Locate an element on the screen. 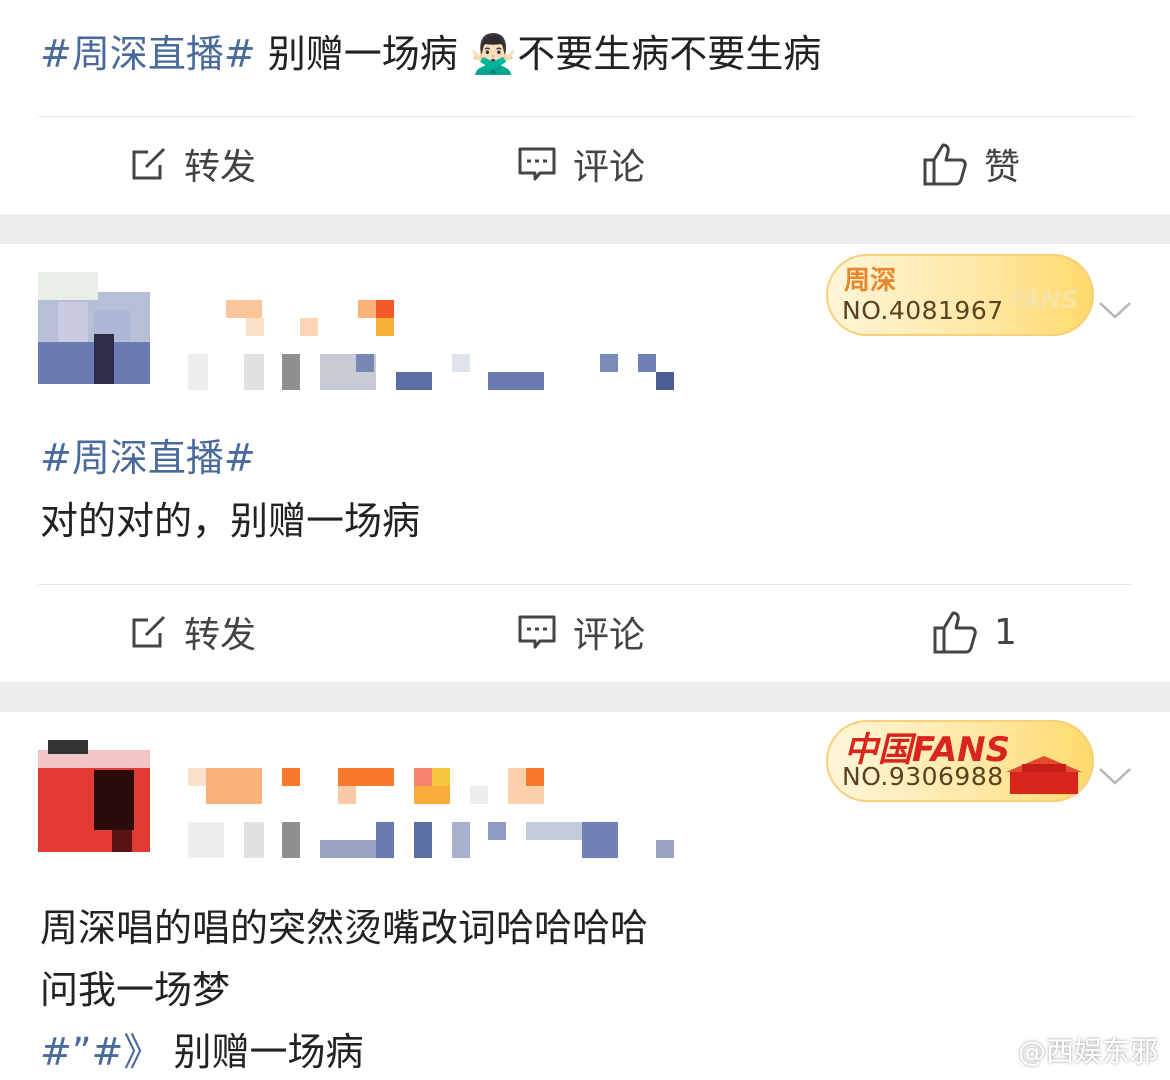  like-button: 1 is located at coordinates (974, 632).